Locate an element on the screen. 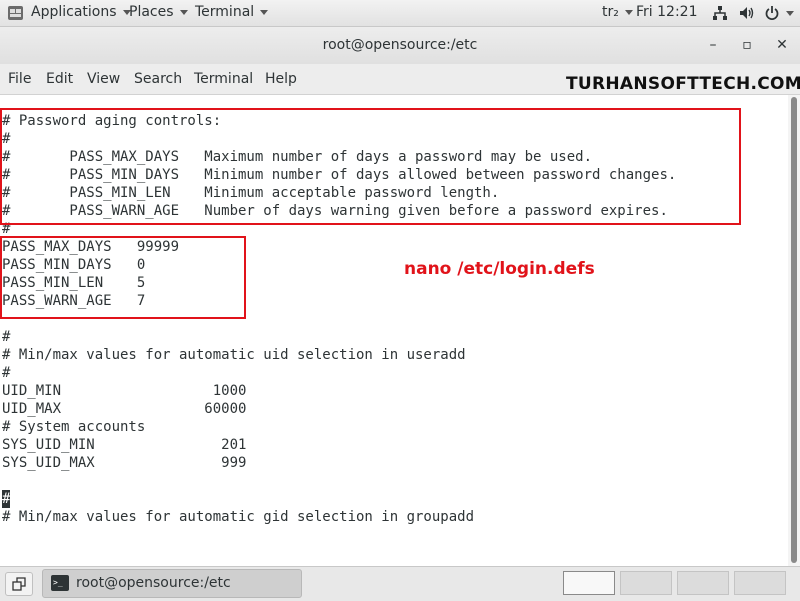  terminal-line: UID_MIN 1000 is located at coordinates (124, 391).